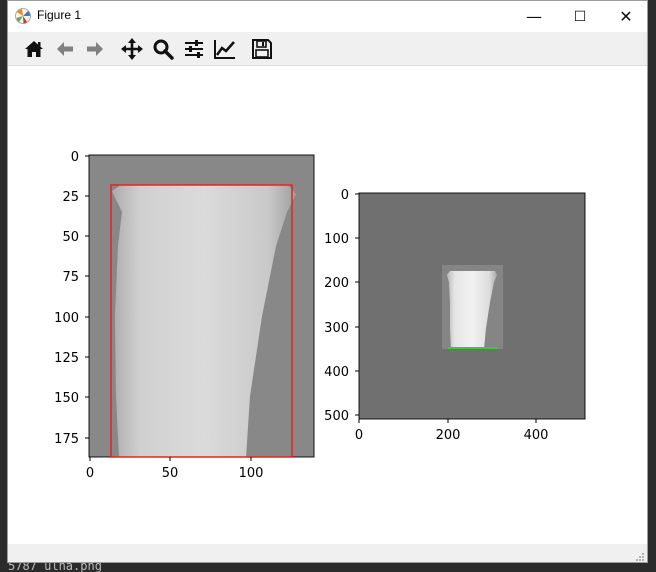  Describe the element at coordinates (66, 358) in the screenshot. I see `left-ytick-label: 125` at that location.